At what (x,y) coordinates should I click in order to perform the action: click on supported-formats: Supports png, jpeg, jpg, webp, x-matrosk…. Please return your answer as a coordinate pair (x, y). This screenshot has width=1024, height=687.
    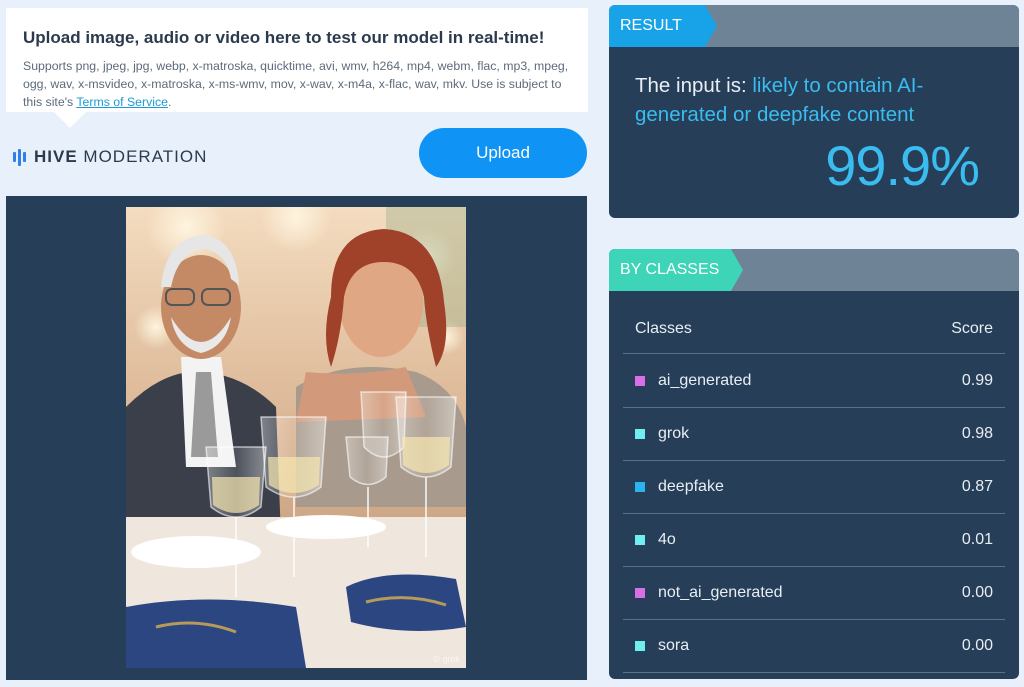
    Looking at the image, I should click on (297, 84).